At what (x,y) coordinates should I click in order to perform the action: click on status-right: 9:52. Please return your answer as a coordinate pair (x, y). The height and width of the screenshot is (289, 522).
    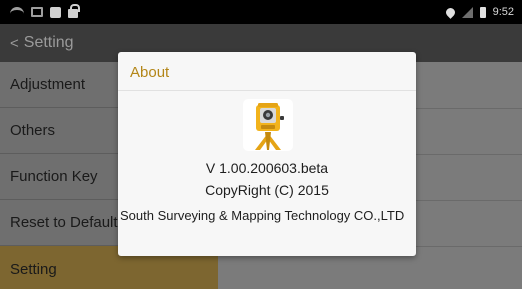
    Looking at the image, I should click on (478, 12).